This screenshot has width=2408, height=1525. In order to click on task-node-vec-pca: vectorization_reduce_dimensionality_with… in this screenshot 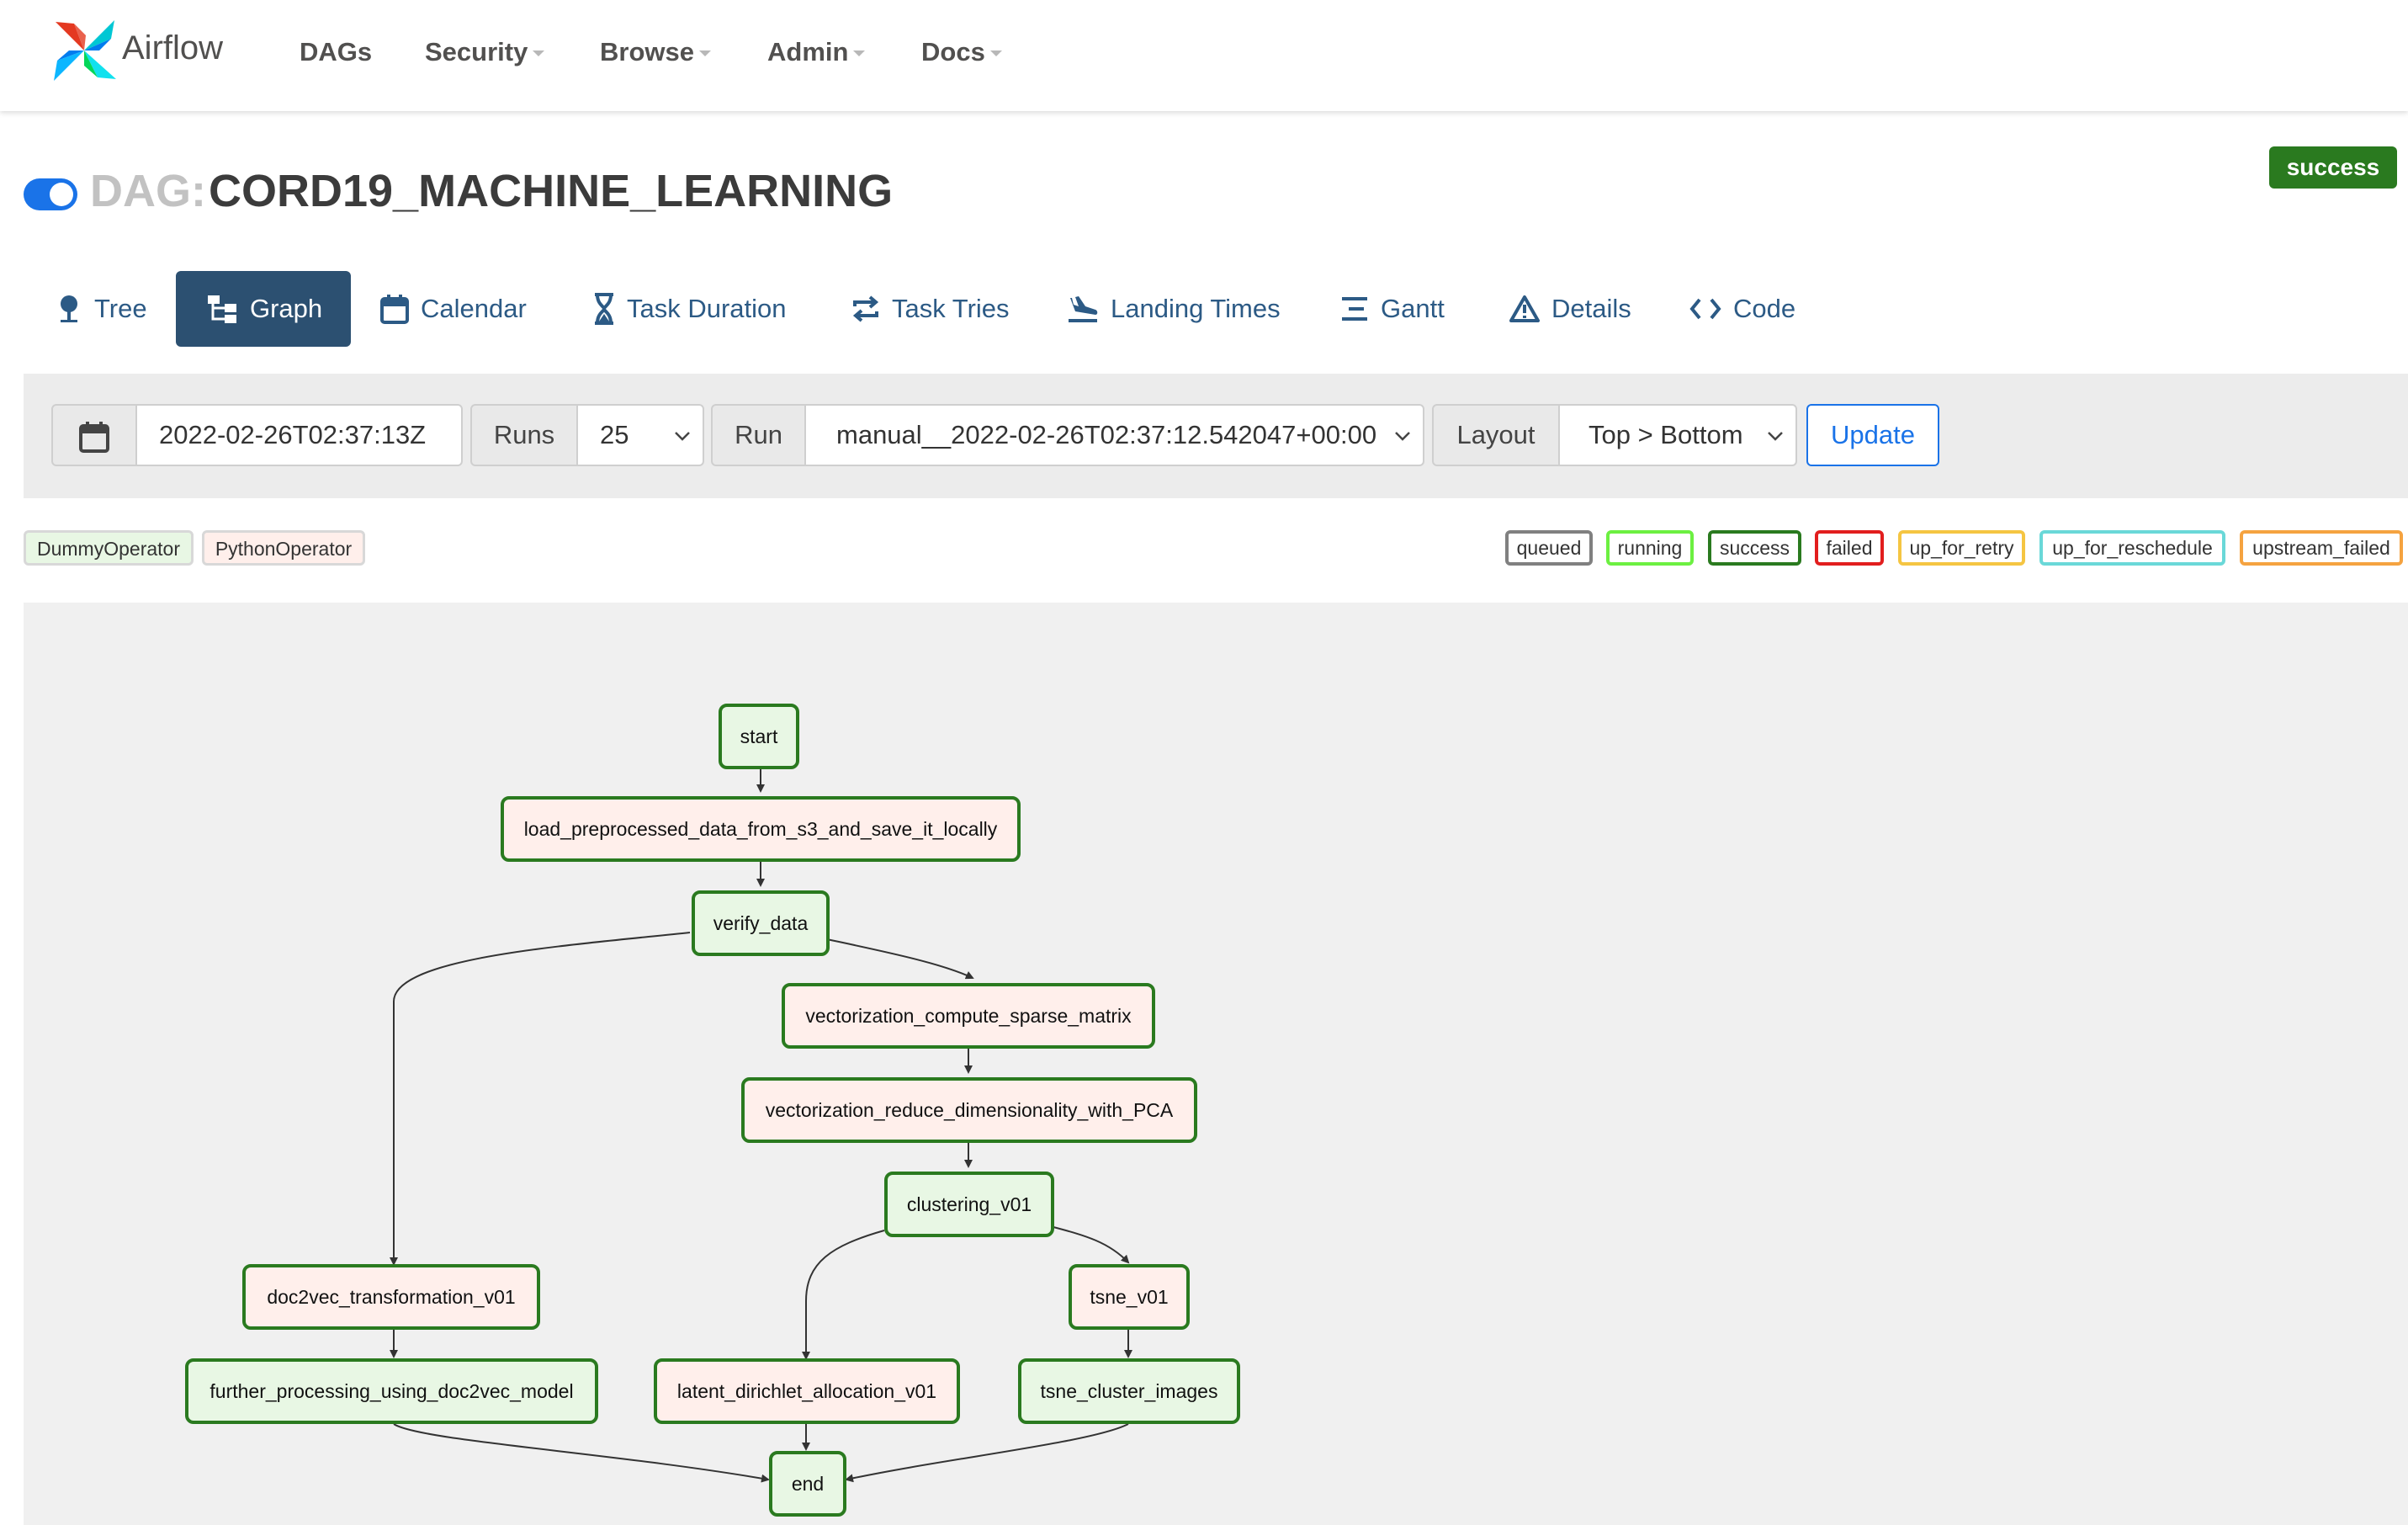, I will do `click(969, 1110)`.